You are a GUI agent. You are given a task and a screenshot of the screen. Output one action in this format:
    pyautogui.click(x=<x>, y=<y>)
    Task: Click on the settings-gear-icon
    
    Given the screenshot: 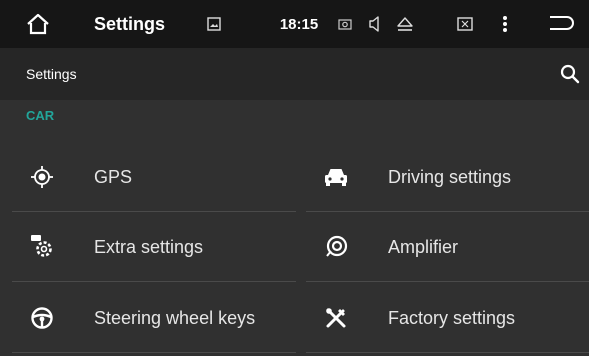 What is the action you would take?
    pyautogui.click(x=42, y=247)
    